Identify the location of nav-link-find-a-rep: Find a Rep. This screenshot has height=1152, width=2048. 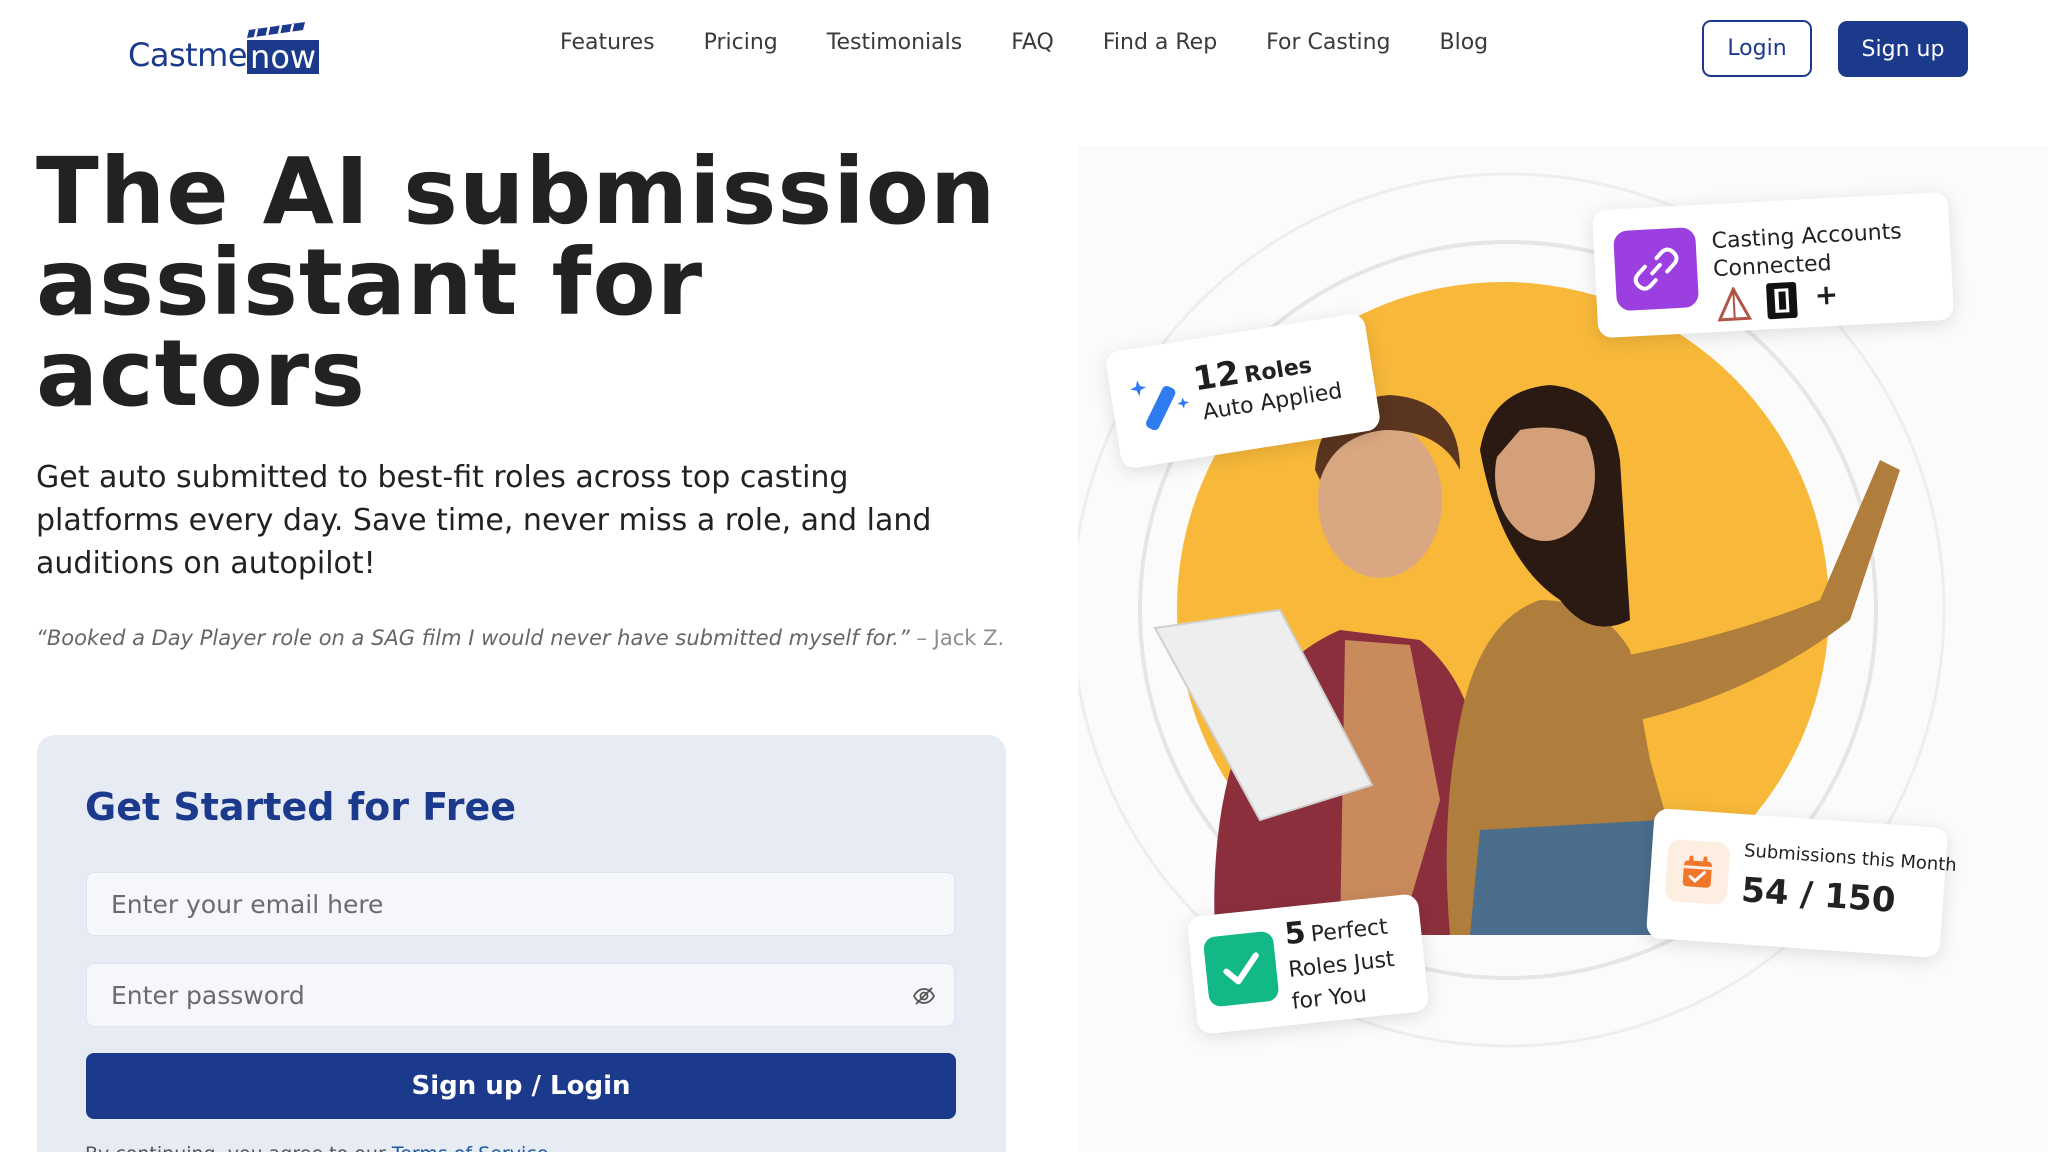
(1160, 42).